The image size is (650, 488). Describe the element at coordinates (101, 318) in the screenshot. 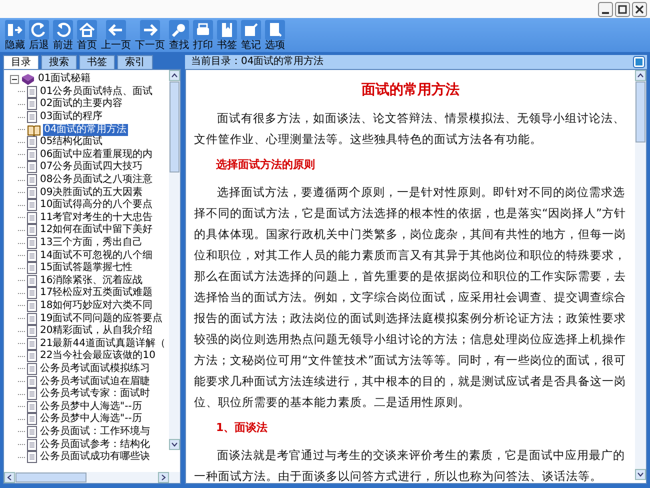

I see `tree-item: 19面试不同问题的应答要点` at that location.